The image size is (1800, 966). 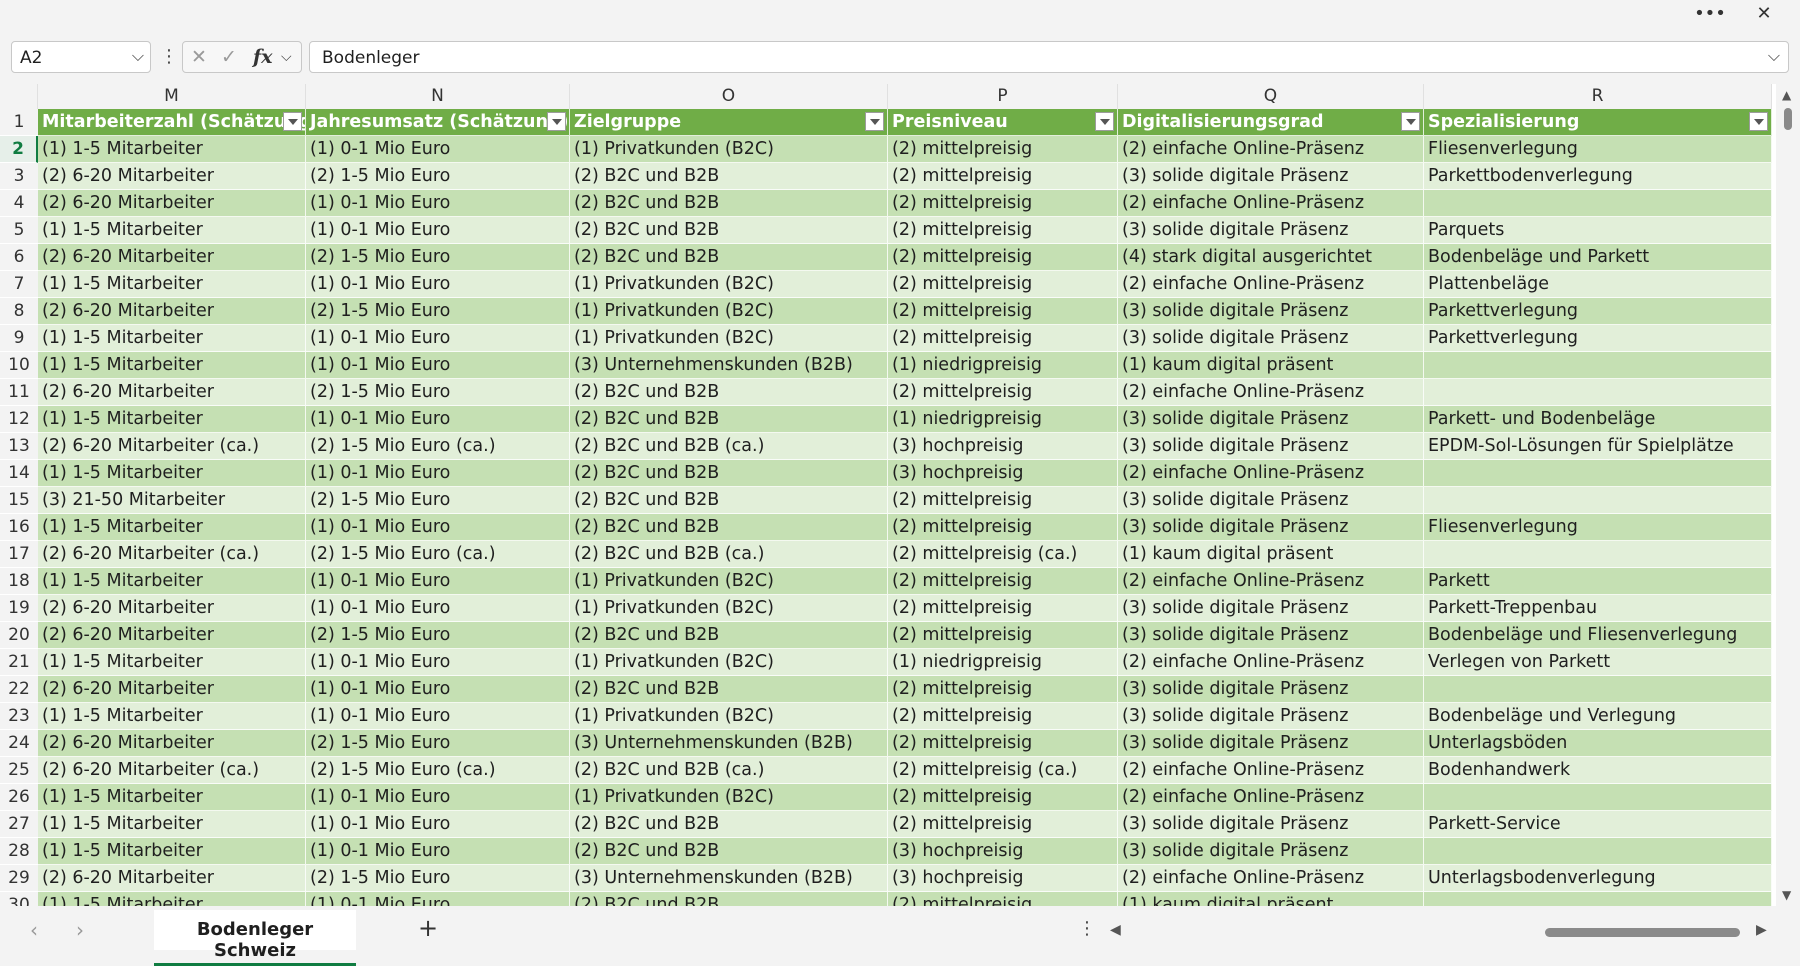 What do you see at coordinates (1598, 96) in the screenshot?
I see `column-header-r: R` at bounding box center [1598, 96].